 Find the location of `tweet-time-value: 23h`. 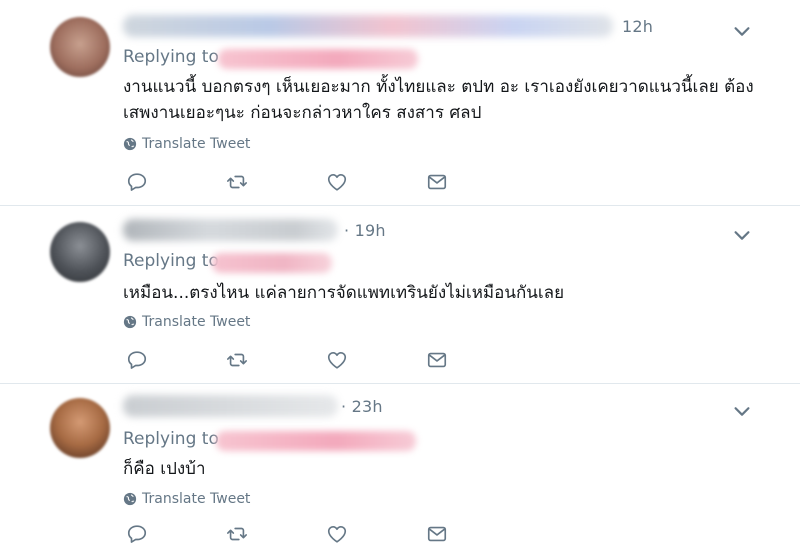

tweet-time-value: 23h is located at coordinates (367, 406).